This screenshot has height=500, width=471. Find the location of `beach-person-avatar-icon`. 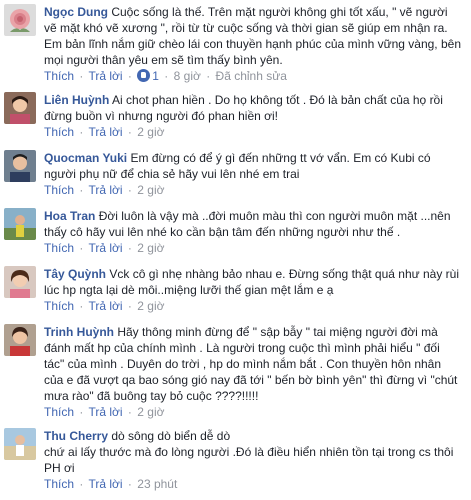

beach-person-avatar-icon is located at coordinates (20, 444).